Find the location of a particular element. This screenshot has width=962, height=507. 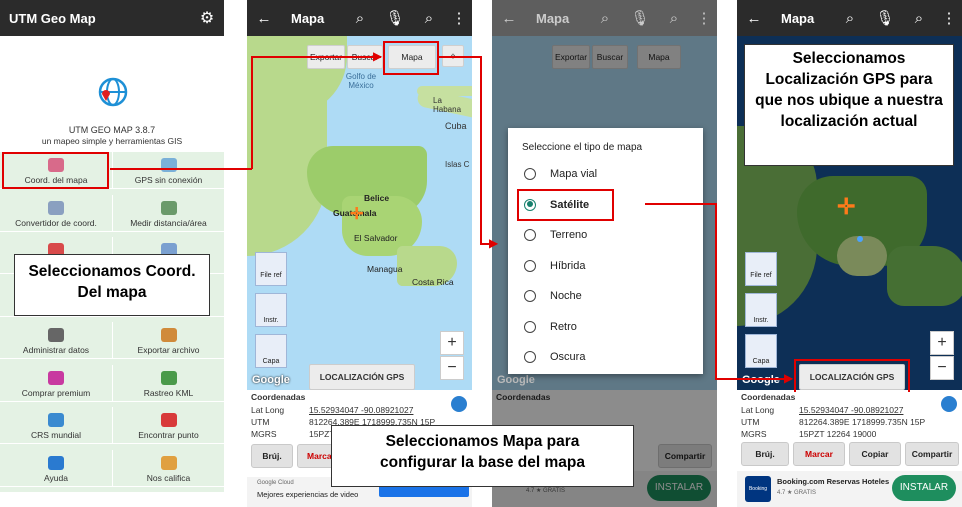

menu-item-ayuda: Ayuda is located at coordinates (56, 468).